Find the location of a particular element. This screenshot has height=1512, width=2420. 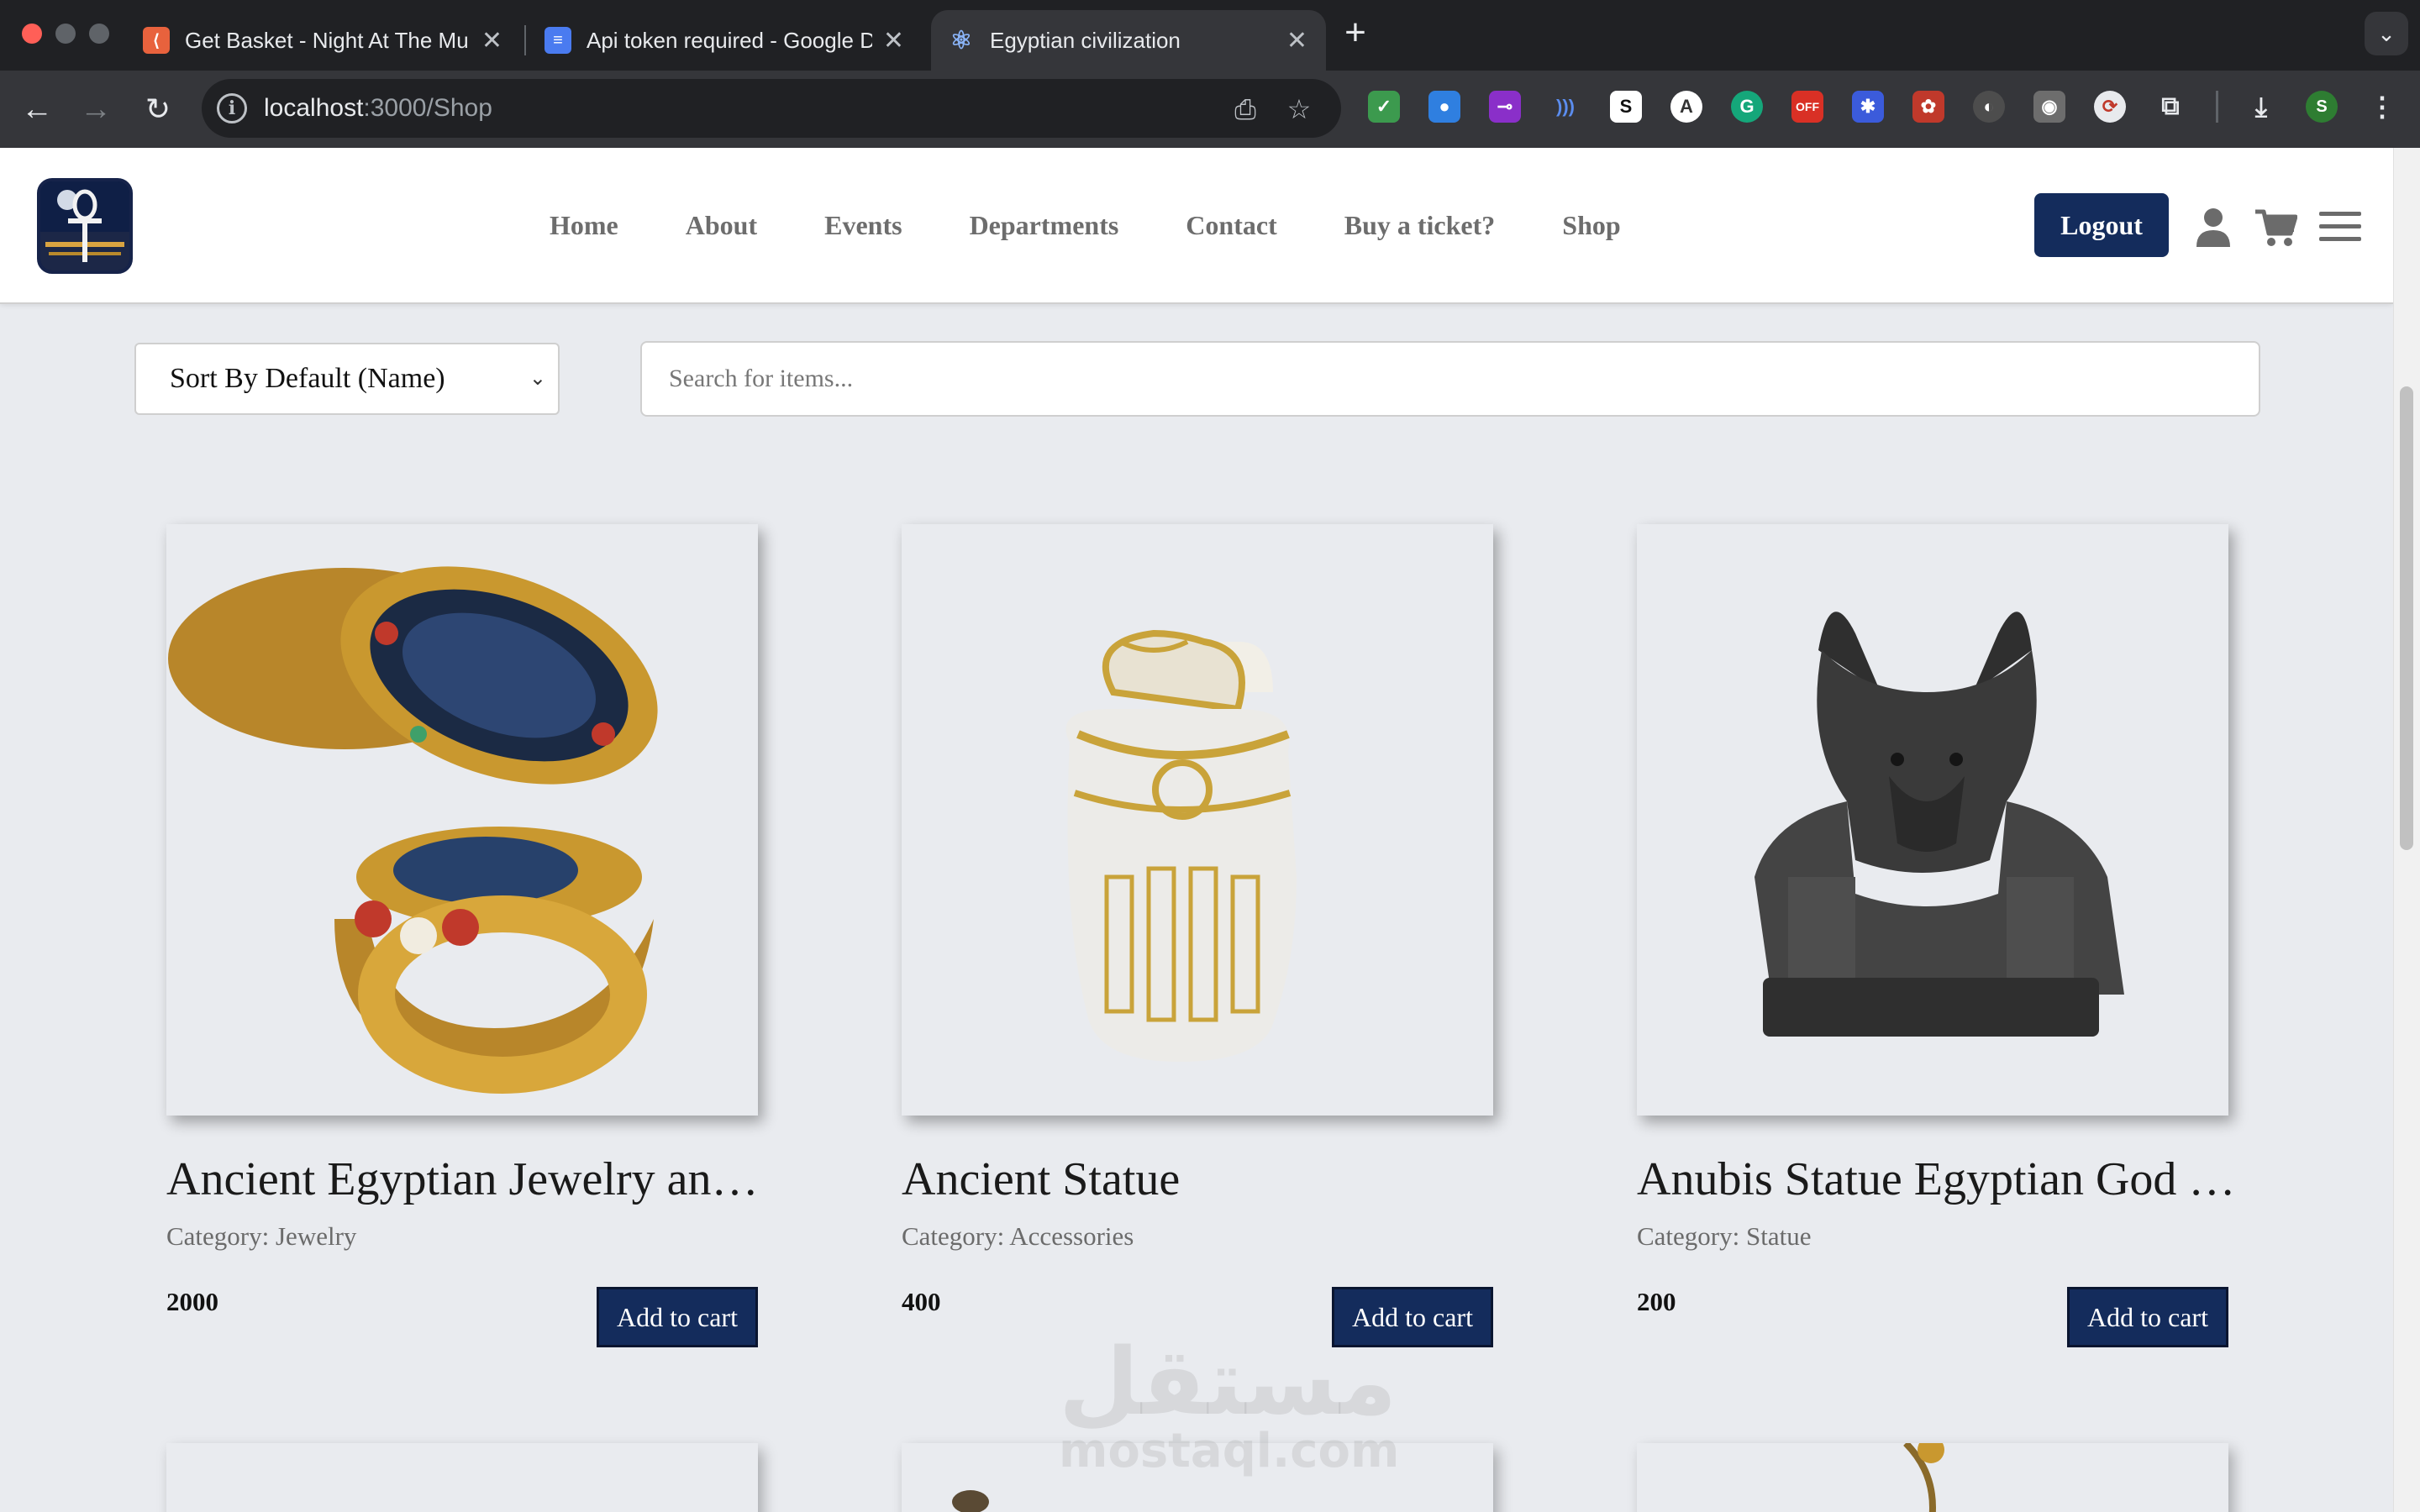

shield-ext-icon: ✓ is located at coordinates (1384, 107).